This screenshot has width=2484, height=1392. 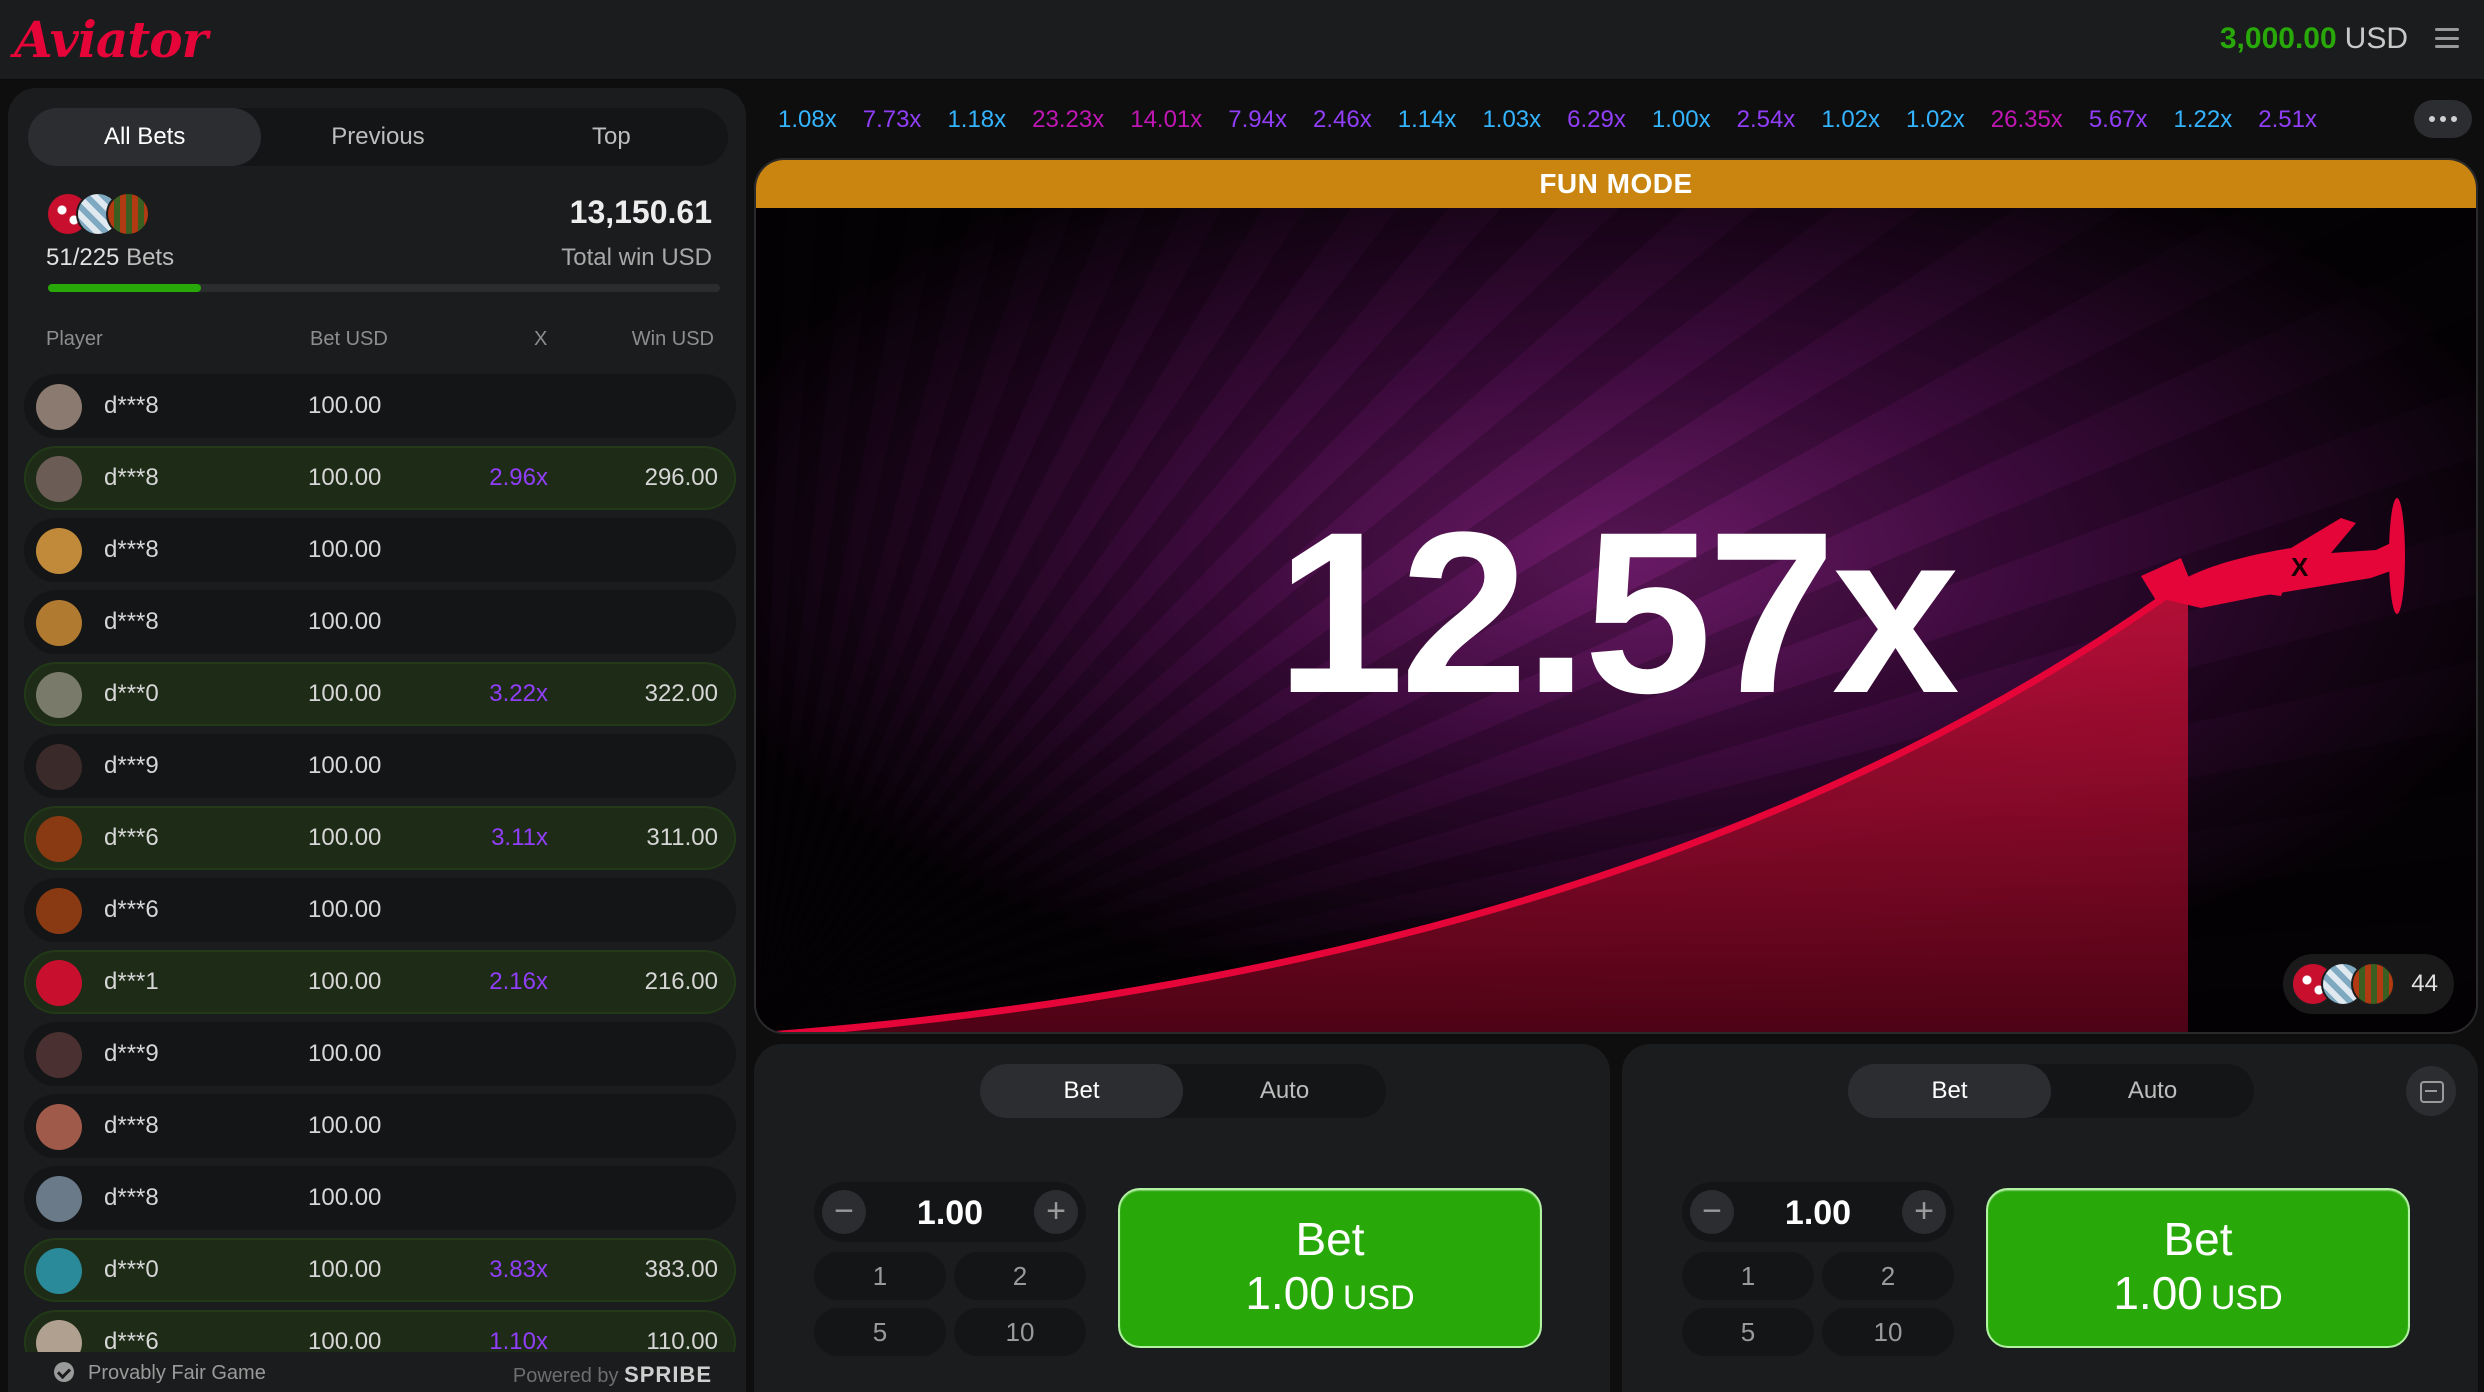 What do you see at coordinates (1766, 120) in the screenshot?
I see `history-multiplier: 2.54x` at bounding box center [1766, 120].